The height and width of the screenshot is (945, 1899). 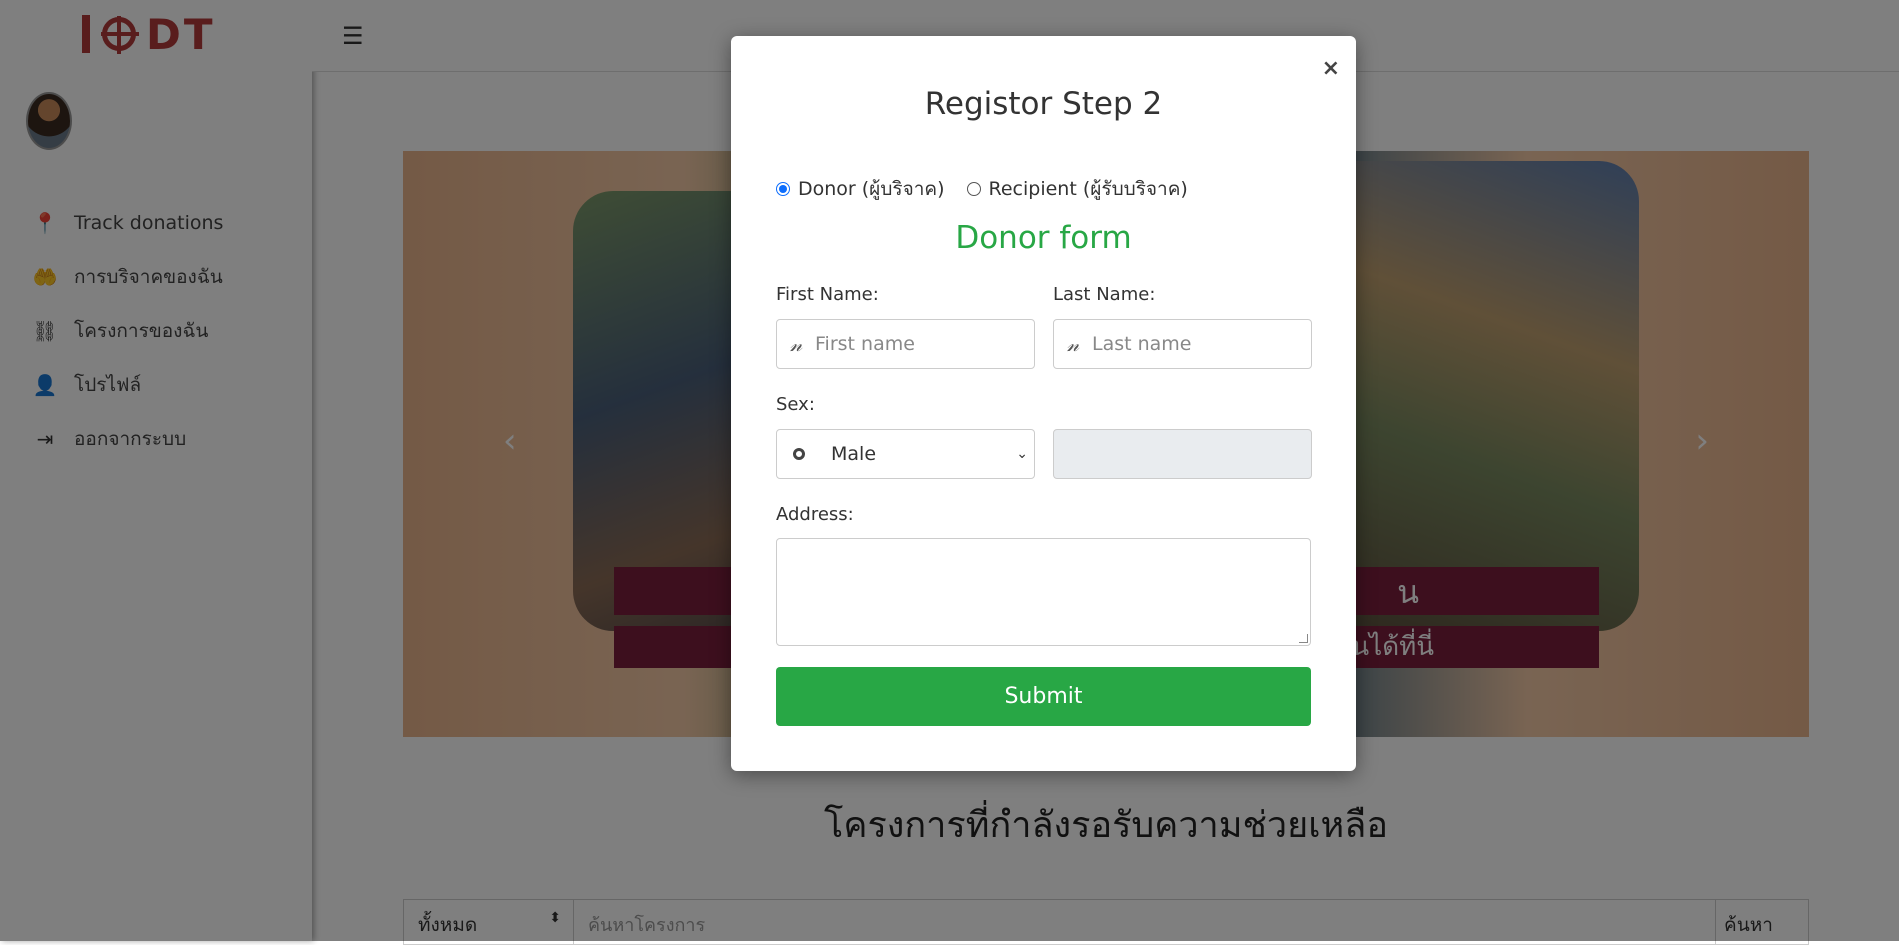 I want to click on recipient-radio-label: Recipient (ผู้รับบริจาค), so click(x=1088, y=189).